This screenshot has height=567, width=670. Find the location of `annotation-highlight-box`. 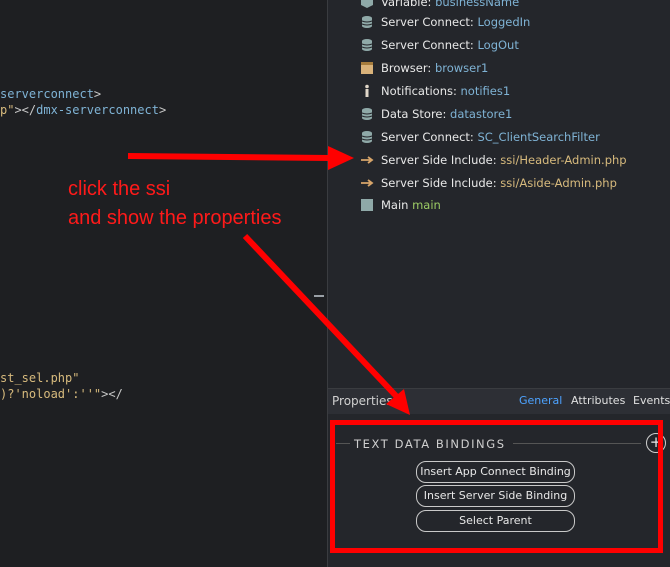

annotation-highlight-box is located at coordinates (496, 486).